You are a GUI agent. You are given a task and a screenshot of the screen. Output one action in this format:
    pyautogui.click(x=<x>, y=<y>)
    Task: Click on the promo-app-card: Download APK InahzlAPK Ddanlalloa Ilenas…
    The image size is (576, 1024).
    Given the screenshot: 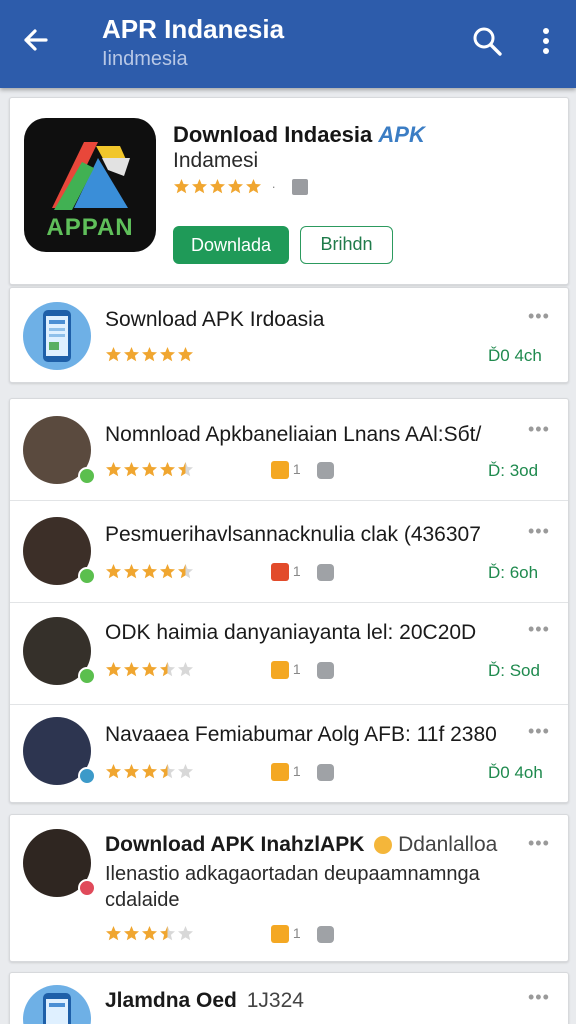 What is the action you would take?
    pyautogui.click(x=289, y=888)
    